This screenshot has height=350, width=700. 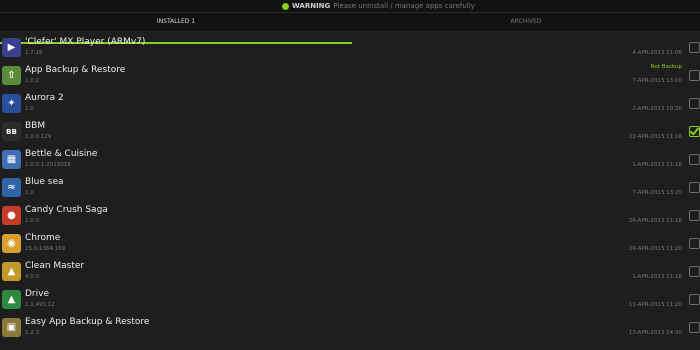 I want to click on tab-archived: ARCHIVED, so click(x=526, y=21).